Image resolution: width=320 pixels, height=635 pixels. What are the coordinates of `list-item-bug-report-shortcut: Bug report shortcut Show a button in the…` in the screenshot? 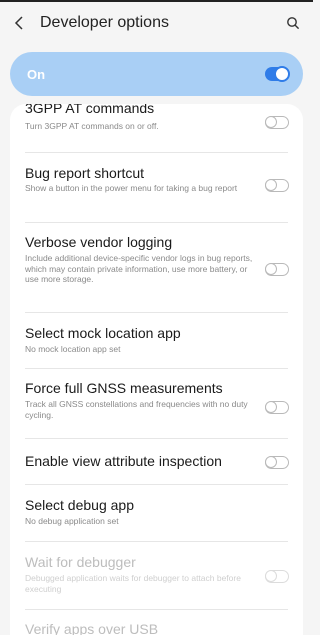 It's located at (156, 182).